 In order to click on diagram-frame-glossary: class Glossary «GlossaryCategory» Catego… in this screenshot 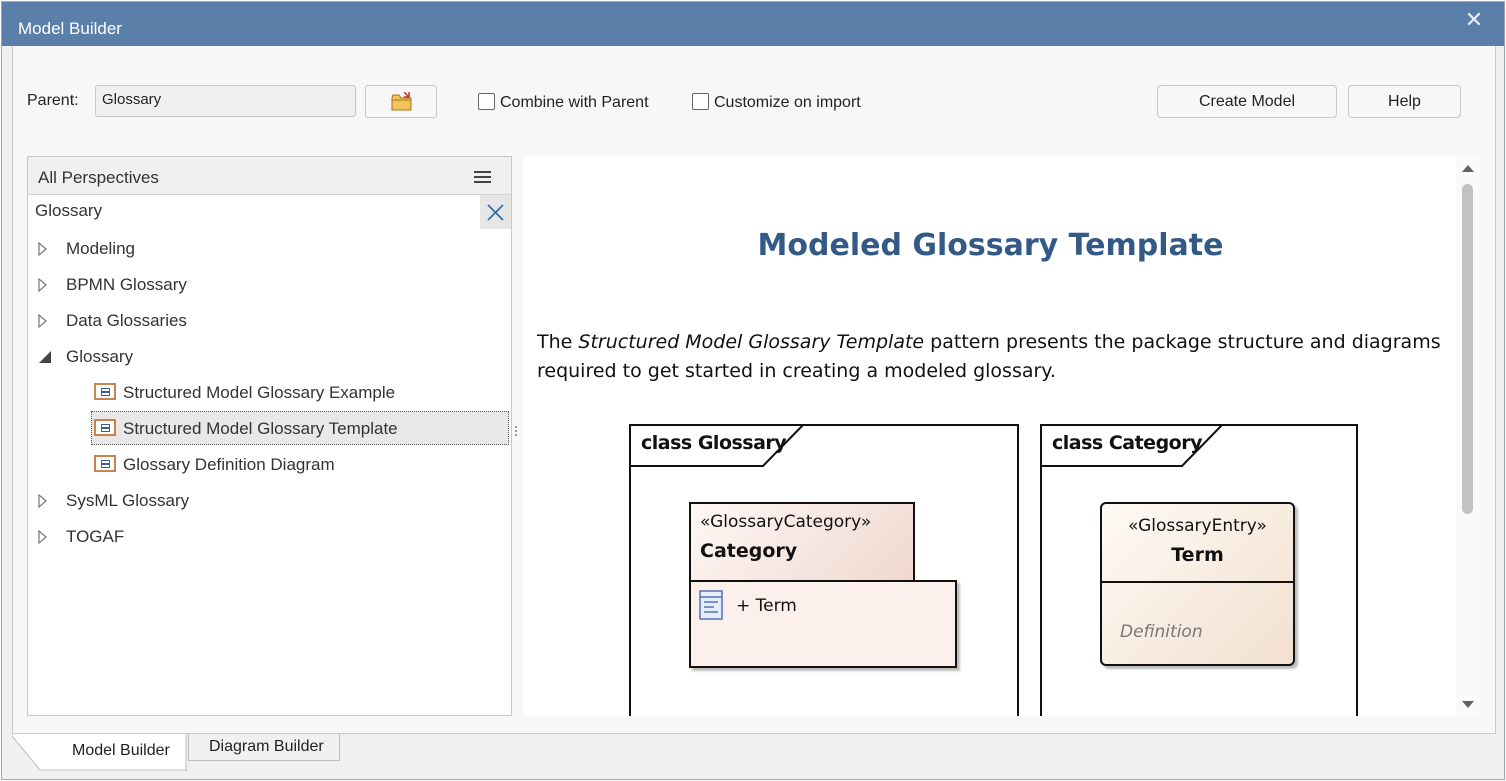, I will do `click(824, 570)`.